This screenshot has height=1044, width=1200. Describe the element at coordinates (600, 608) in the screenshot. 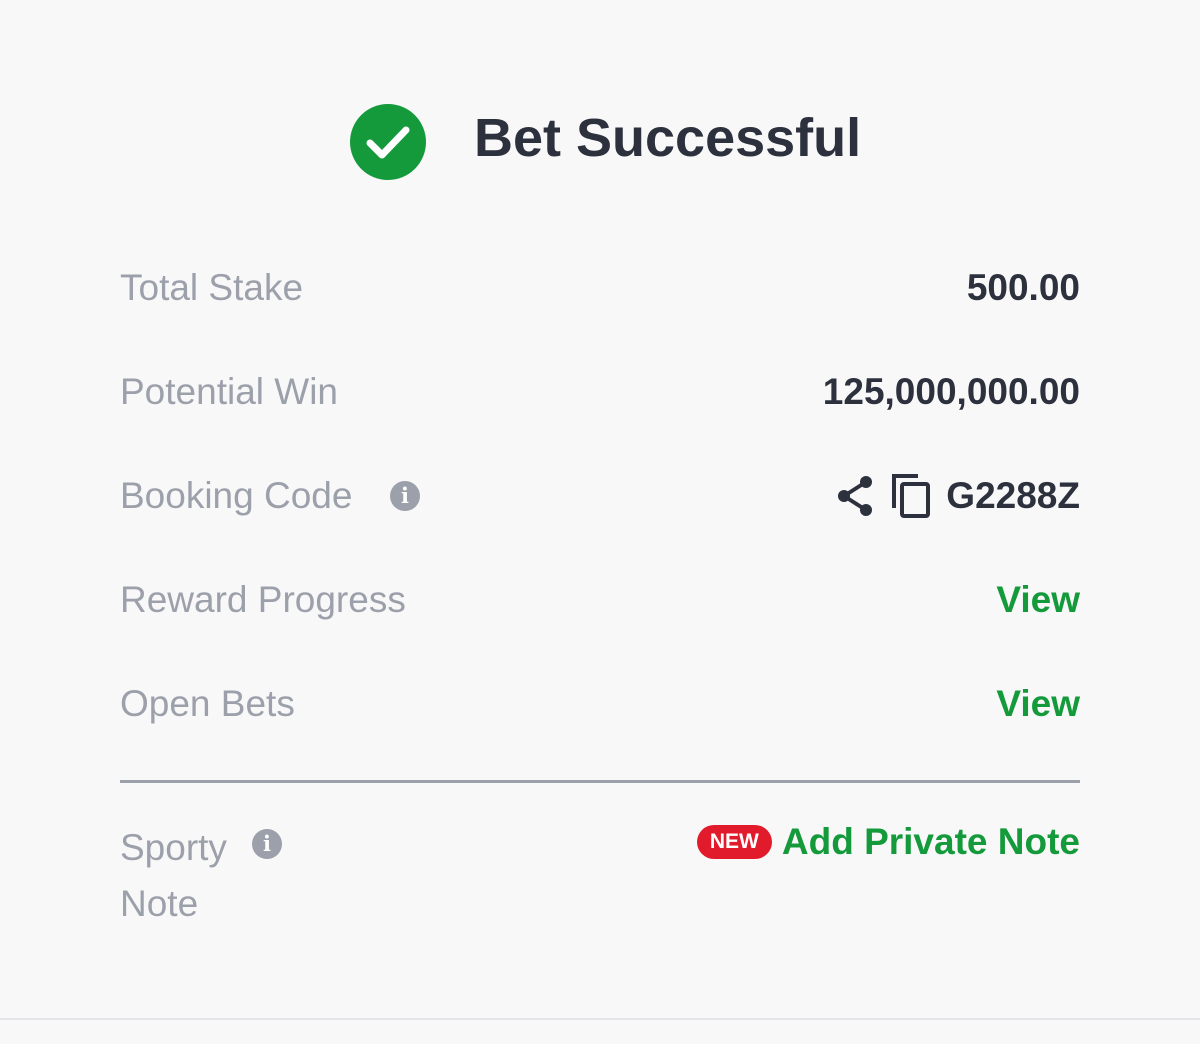

I see `reward-progress-row: Reward Progress View` at that location.